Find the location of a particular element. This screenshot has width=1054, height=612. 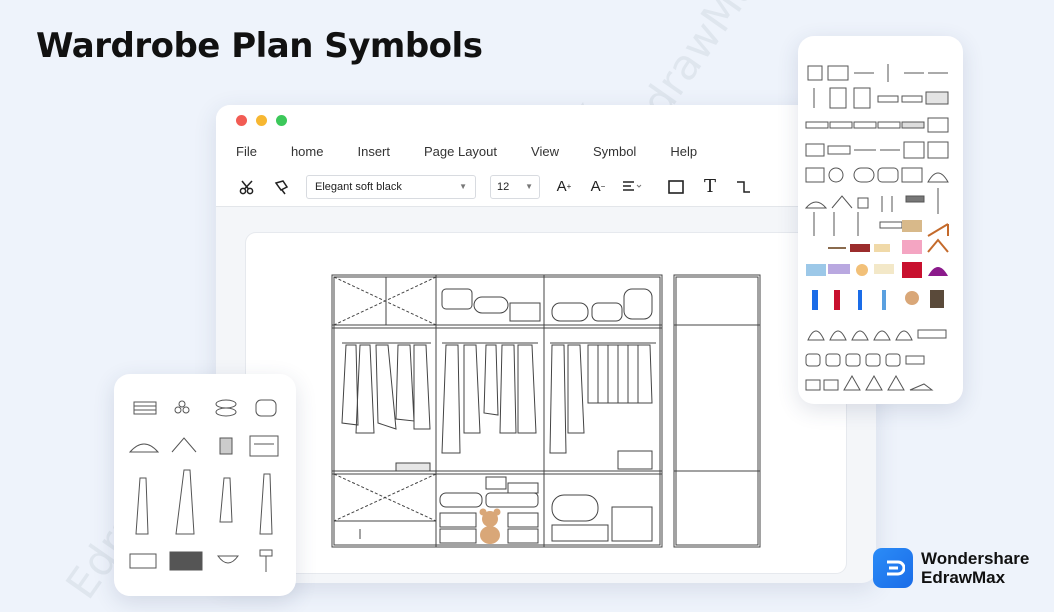

align-icon is located at coordinates (632, 187).